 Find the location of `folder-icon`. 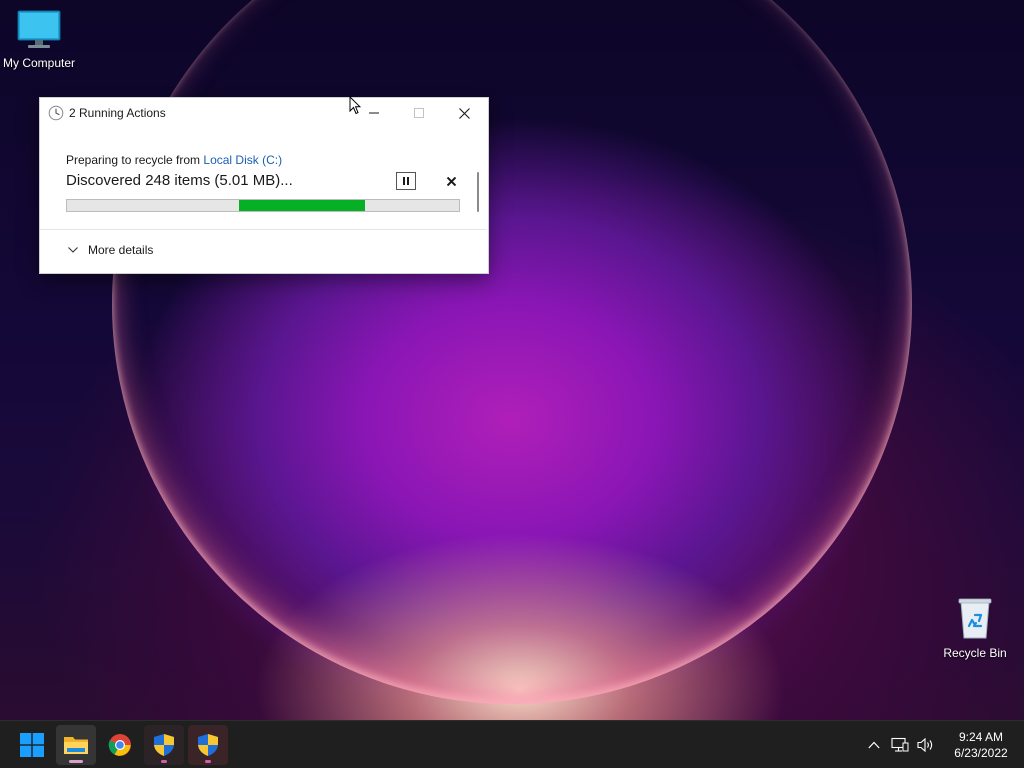

folder-icon is located at coordinates (76, 745).